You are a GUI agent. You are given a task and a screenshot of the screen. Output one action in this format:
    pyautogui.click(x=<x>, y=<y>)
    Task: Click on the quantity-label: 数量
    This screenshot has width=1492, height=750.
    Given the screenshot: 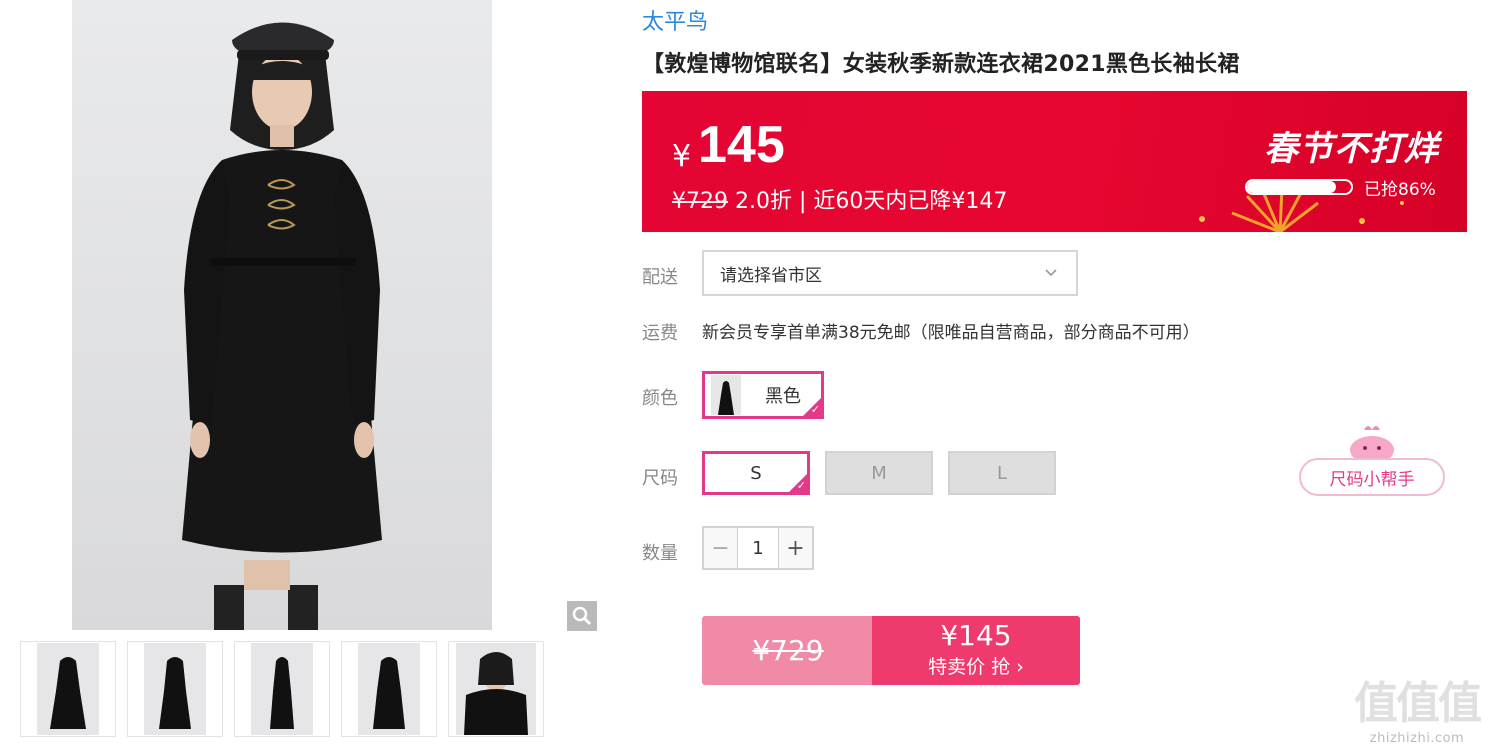 What is the action you would take?
    pyautogui.click(x=660, y=553)
    